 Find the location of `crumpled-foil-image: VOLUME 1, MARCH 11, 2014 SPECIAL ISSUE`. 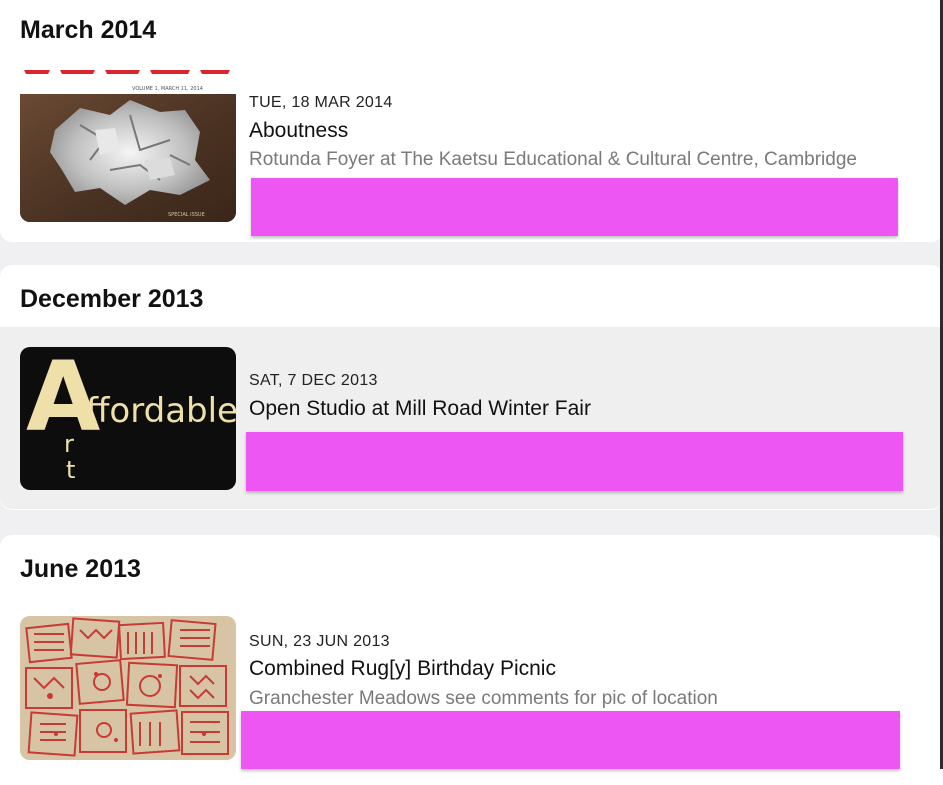

crumpled-foil-image: VOLUME 1, MARCH 11, 2014 SPECIAL ISSUE is located at coordinates (128, 146).